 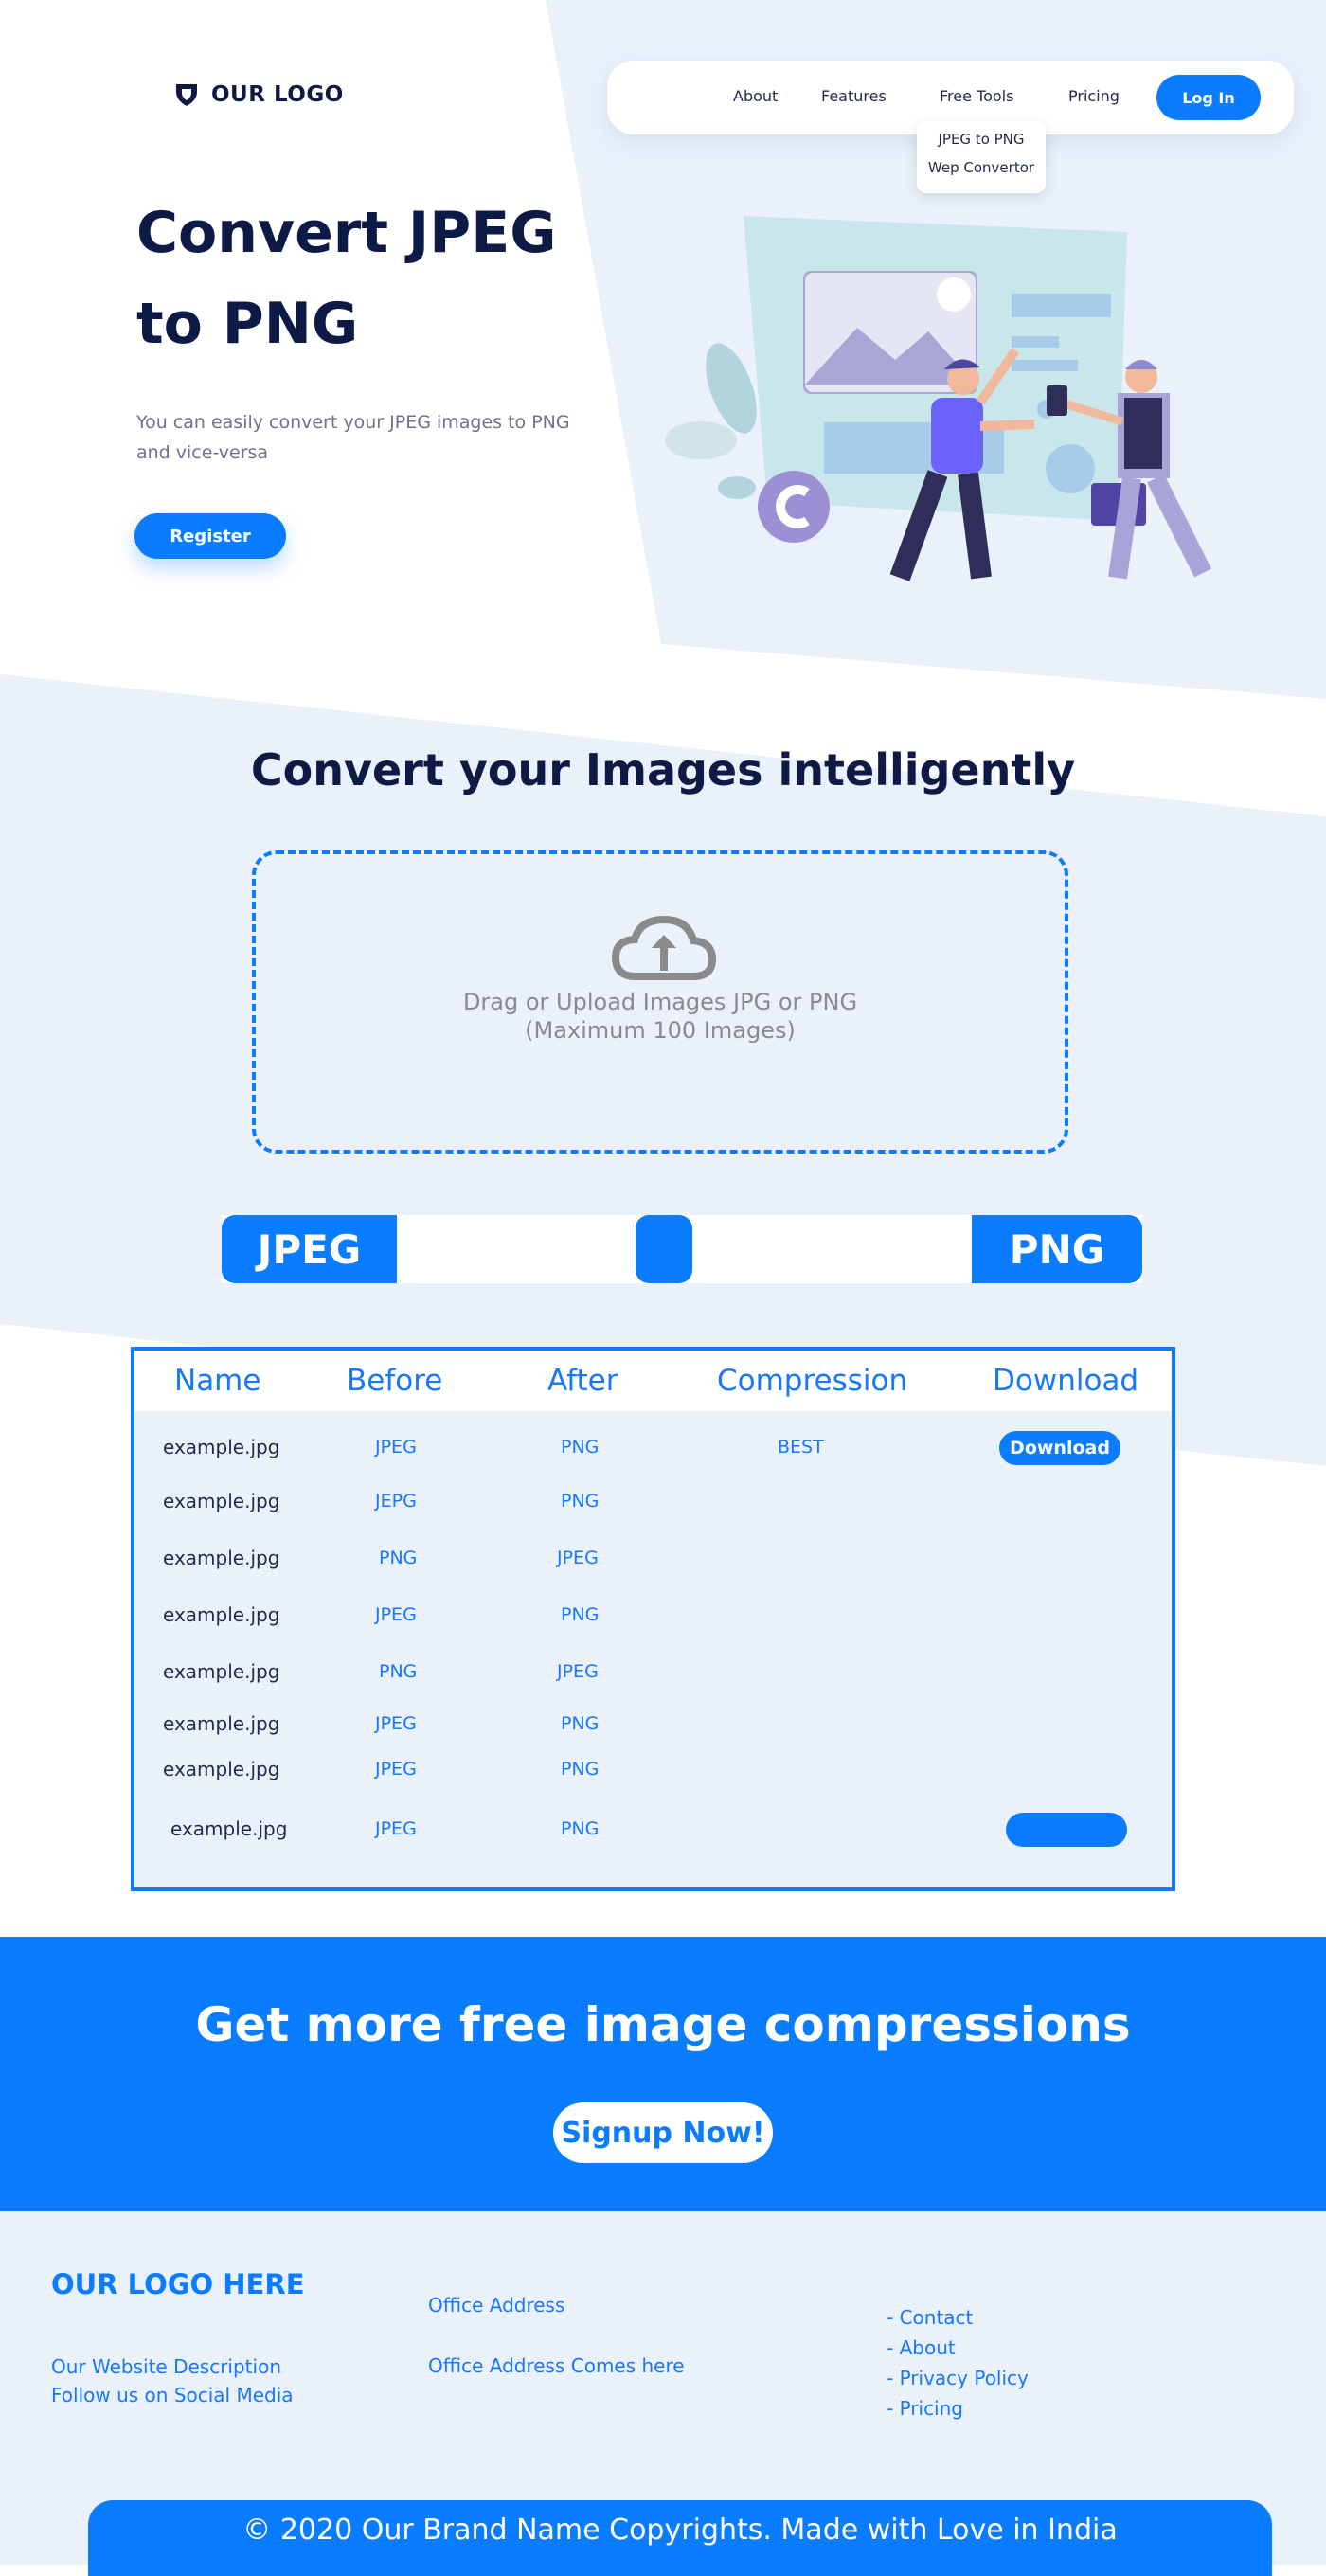 What do you see at coordinates (395, 1381) in the screenshot?
I see `header-before: Before` at bounding box center [395, 1381].